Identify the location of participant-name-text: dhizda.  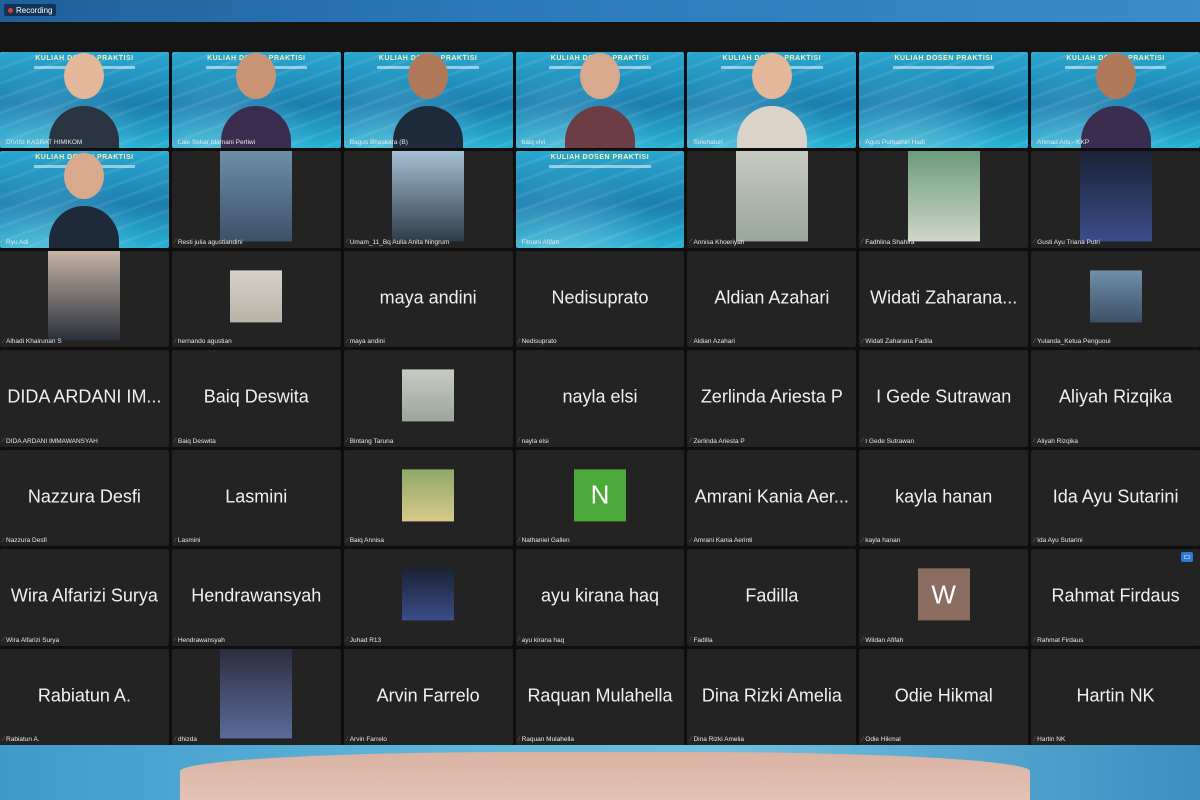
(187, 739).